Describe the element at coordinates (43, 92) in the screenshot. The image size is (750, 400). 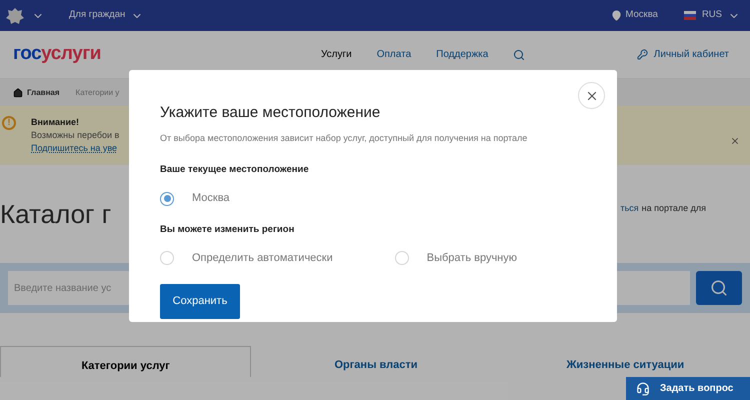
I see `breadcrumb-link: Главная` at that location.